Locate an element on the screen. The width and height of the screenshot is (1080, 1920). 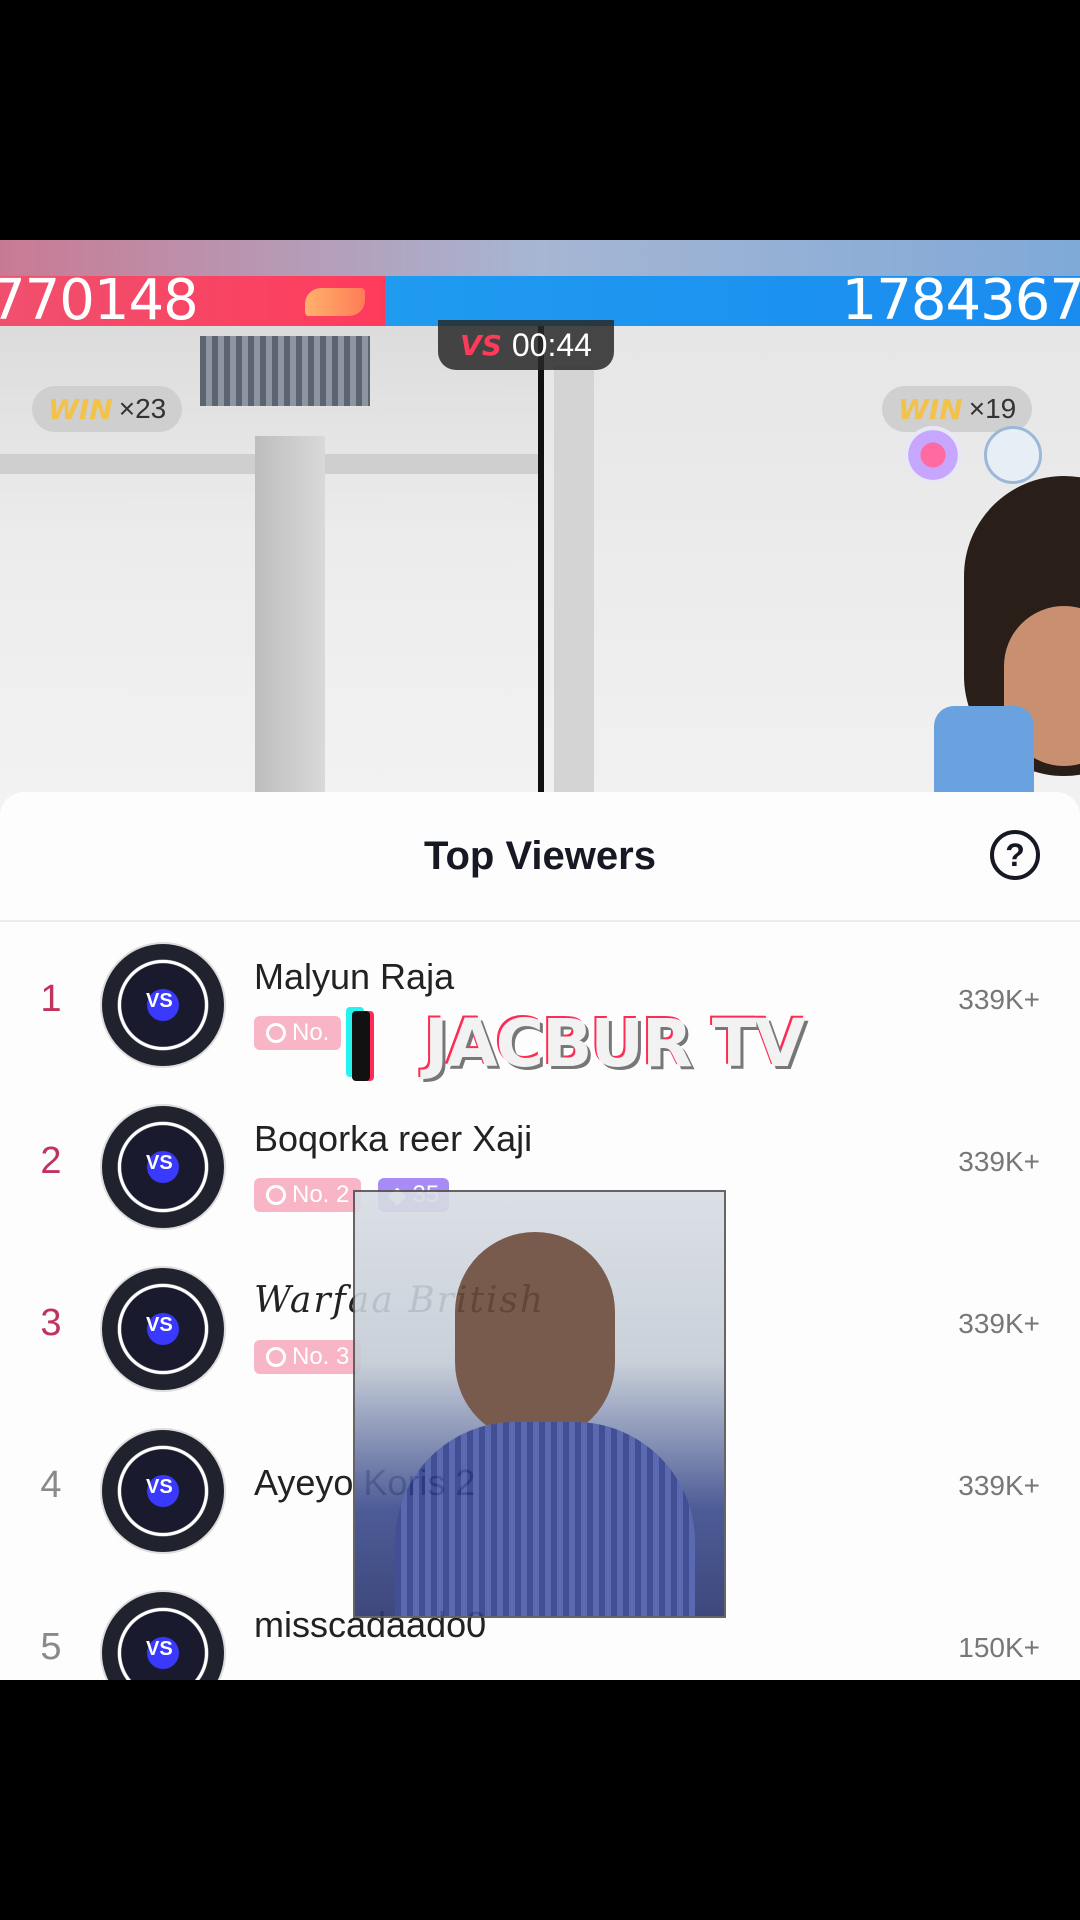
ceiling-vent is located at coordinates (285, 371).